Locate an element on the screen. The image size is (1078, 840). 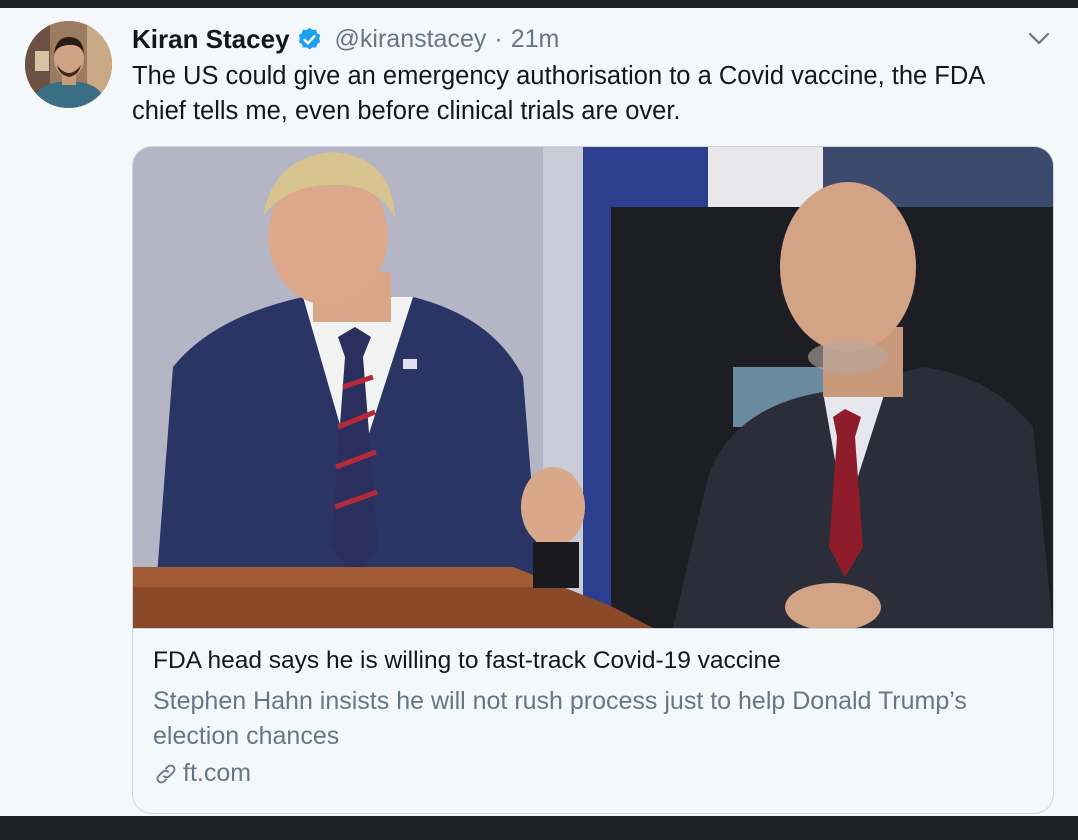
tweet-header: Kiran Stacey @kiranstacey · 21m is located at coordinates (345, 39).